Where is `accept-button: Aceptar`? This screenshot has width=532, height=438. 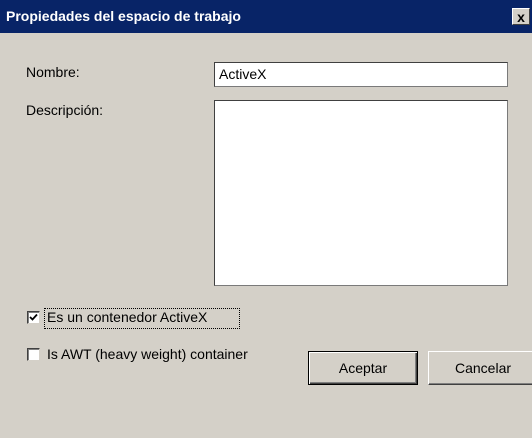
accept-button: Aceptar is located at coordinates (363, 368).